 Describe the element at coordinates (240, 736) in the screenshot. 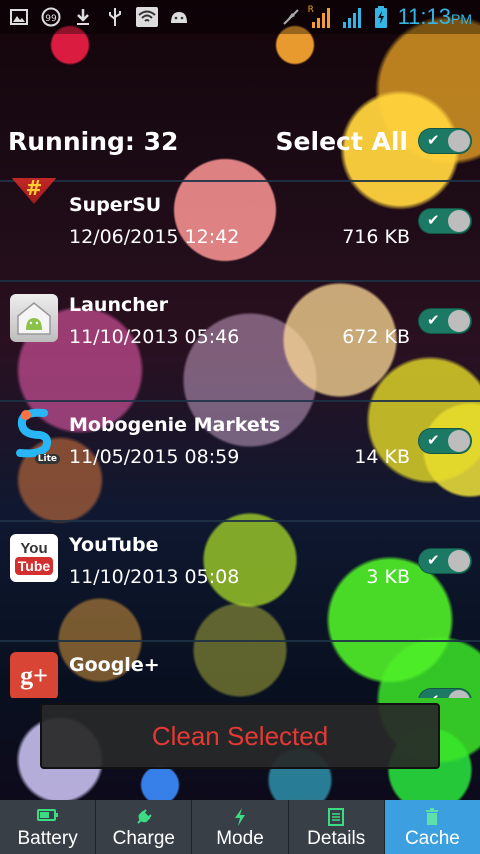

I see `clean-selected-button: Clean Selected` at that location.